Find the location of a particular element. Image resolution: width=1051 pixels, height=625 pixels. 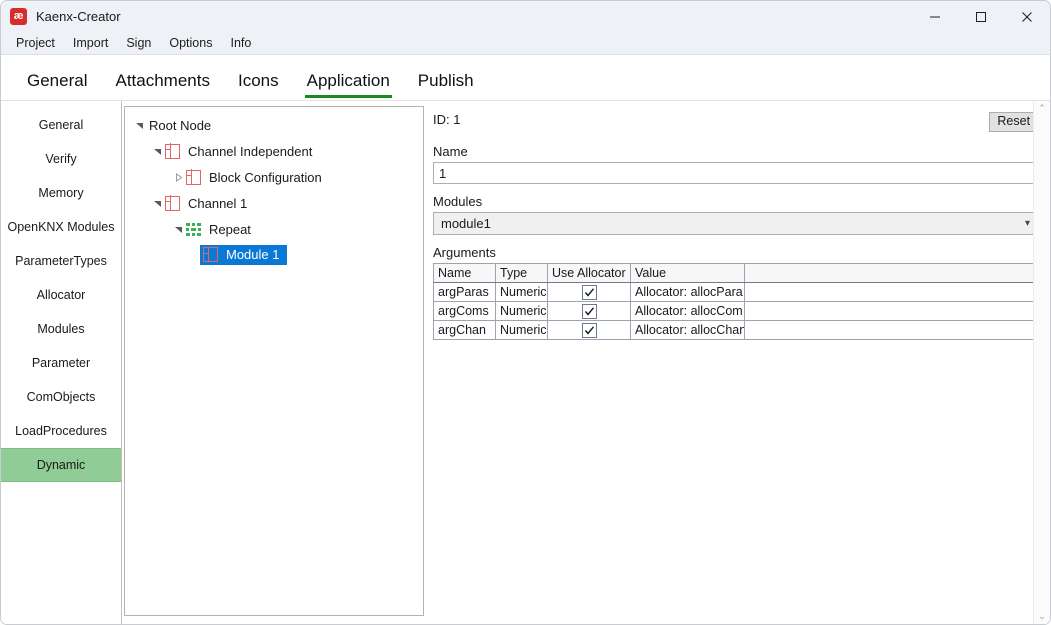

tree-node-label: Channel Independent is located at coordinates (250, 151).